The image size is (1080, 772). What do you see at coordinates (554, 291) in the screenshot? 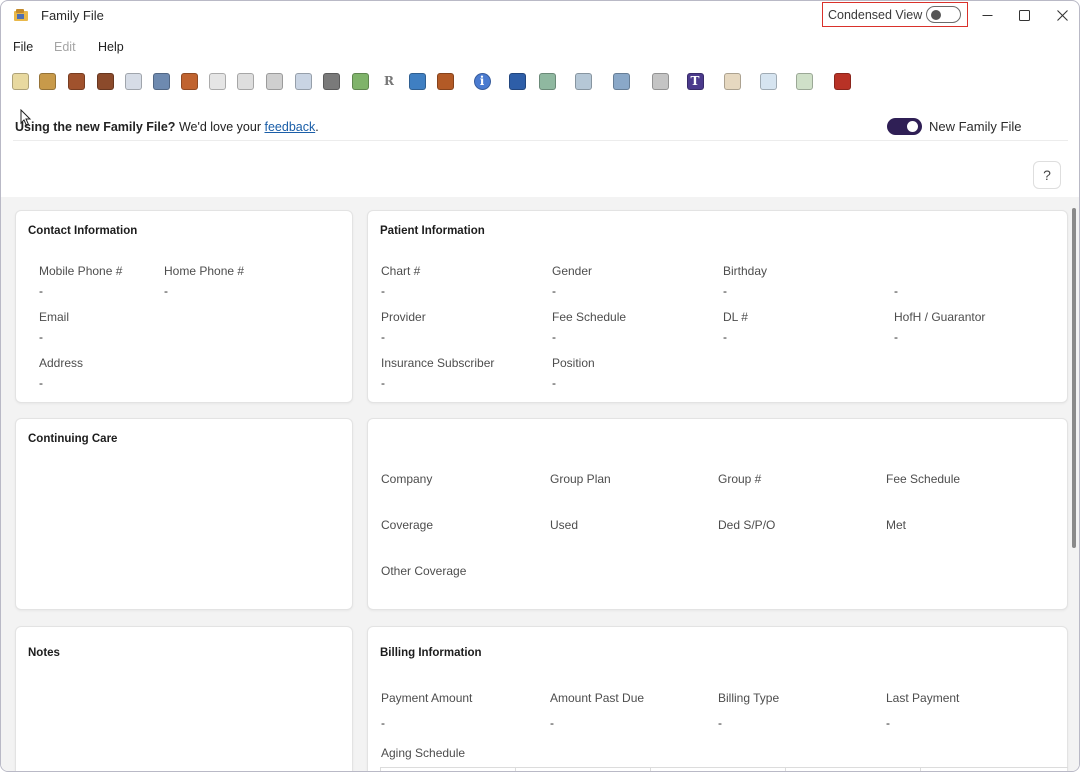
I see `gender-value: -` at bounding box center [554, 291].